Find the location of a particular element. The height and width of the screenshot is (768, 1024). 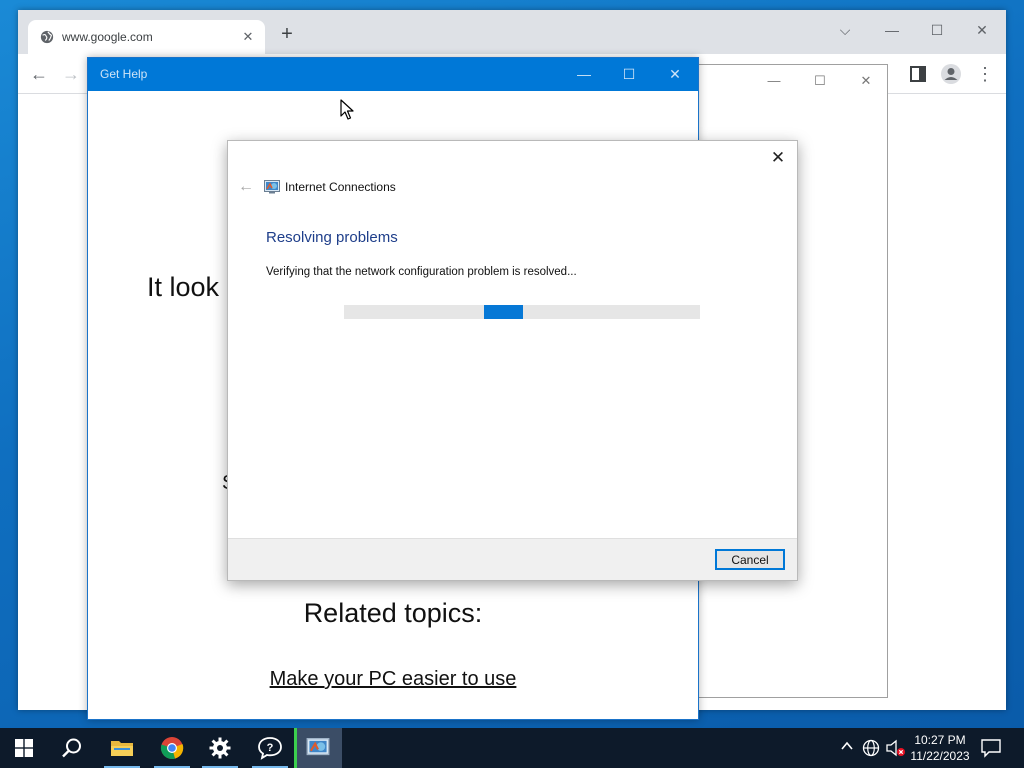

search-button is located at coordinates (72, 748).